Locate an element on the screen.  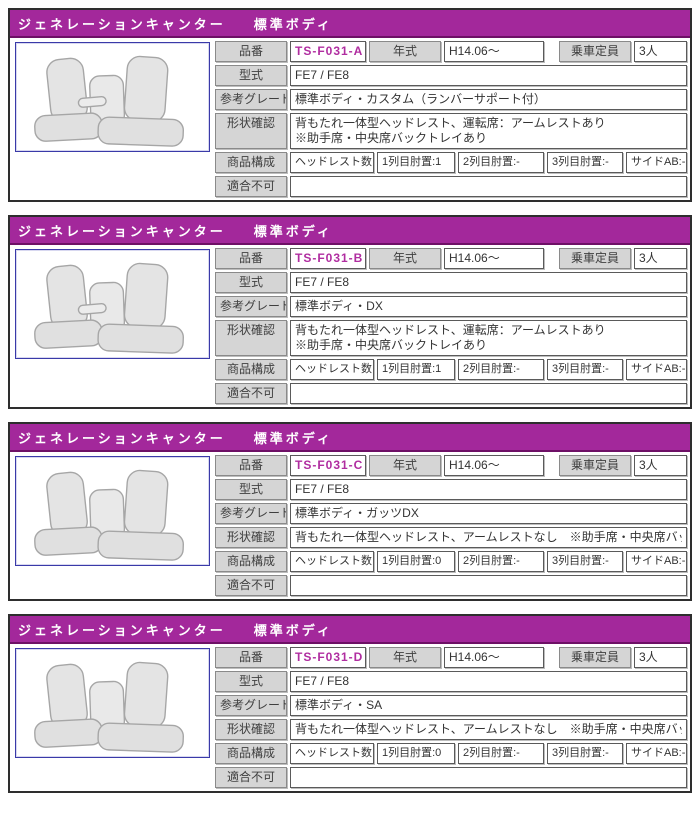
spec-row-grade: 参考グレード 標準ボディ・DX is located at coordinates (451, 306).